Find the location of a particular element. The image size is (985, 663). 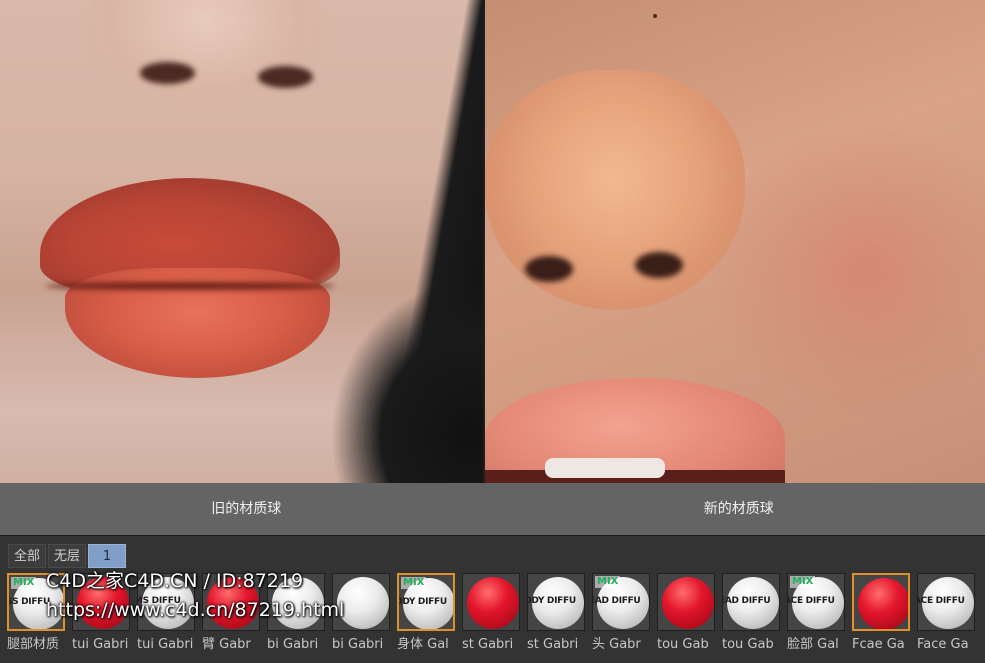

material-preview: ACE DIFFU is located at coordinates (946, 602).